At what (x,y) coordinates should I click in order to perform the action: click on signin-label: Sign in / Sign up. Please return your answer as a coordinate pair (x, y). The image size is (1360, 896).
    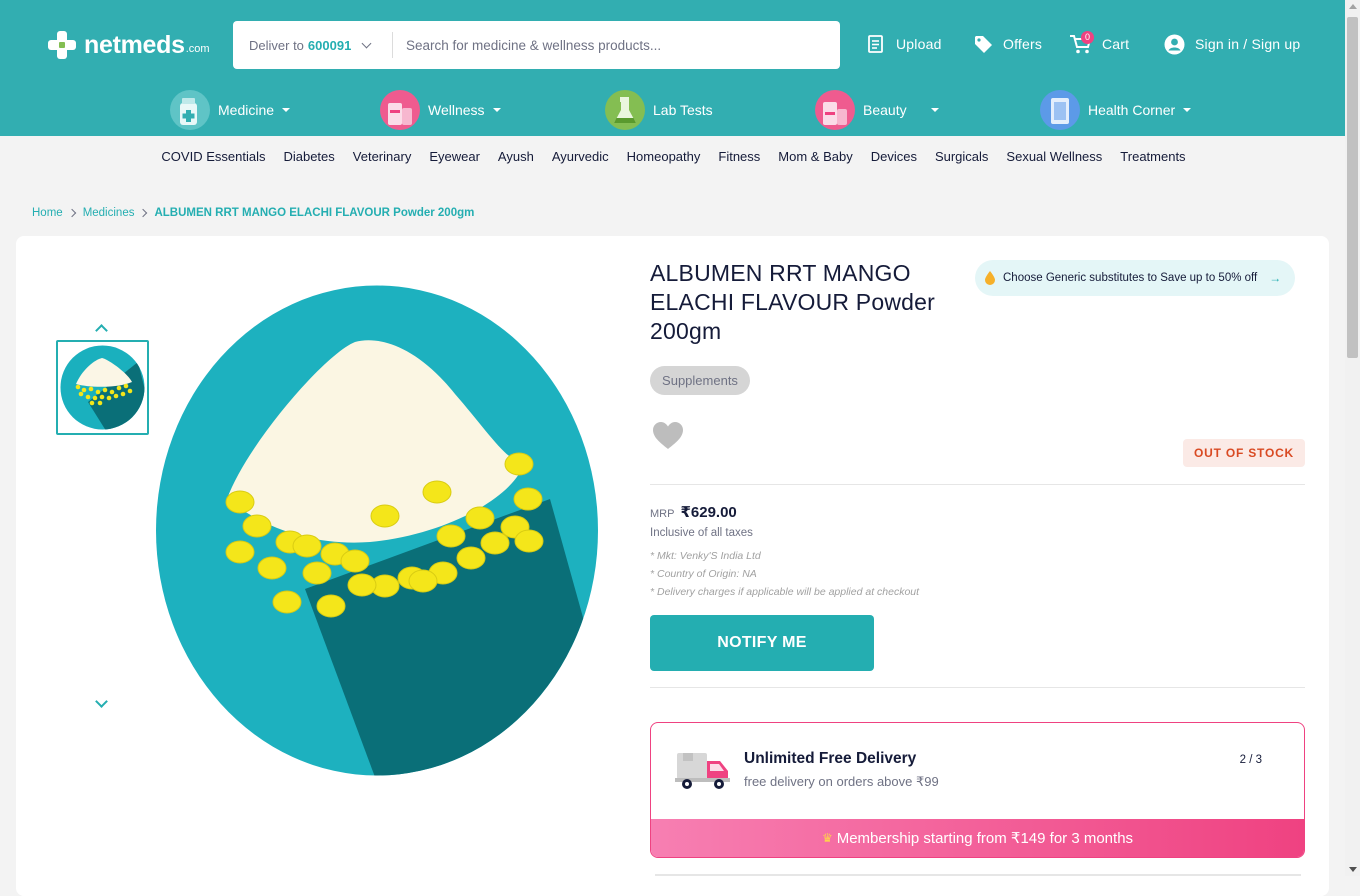
    Looking at the image, I should click on (1248, 44).